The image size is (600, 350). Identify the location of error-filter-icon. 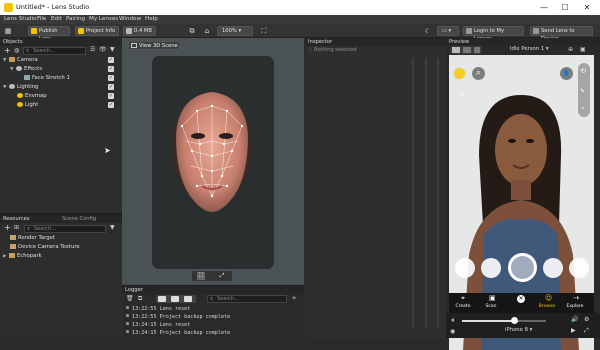
(188, 299).